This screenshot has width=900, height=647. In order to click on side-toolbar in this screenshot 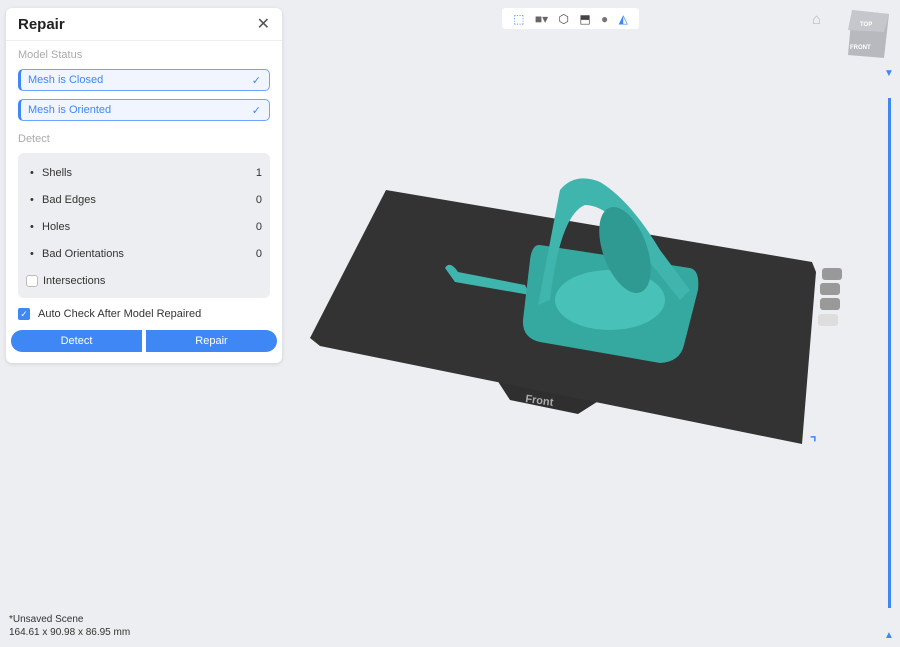, I will do `click(830, 297)`.